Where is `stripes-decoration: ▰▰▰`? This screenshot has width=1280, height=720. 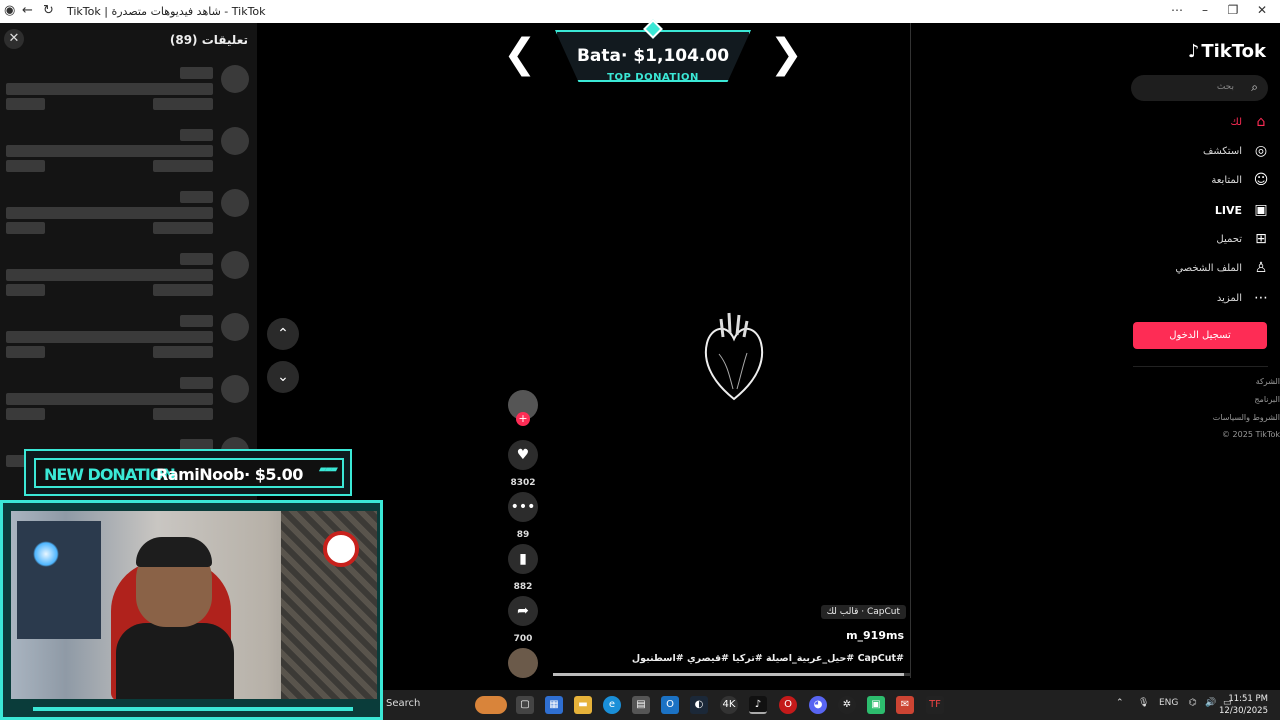 stripes-decoration: ▰▰▰ is located at coordinates (328, 469).